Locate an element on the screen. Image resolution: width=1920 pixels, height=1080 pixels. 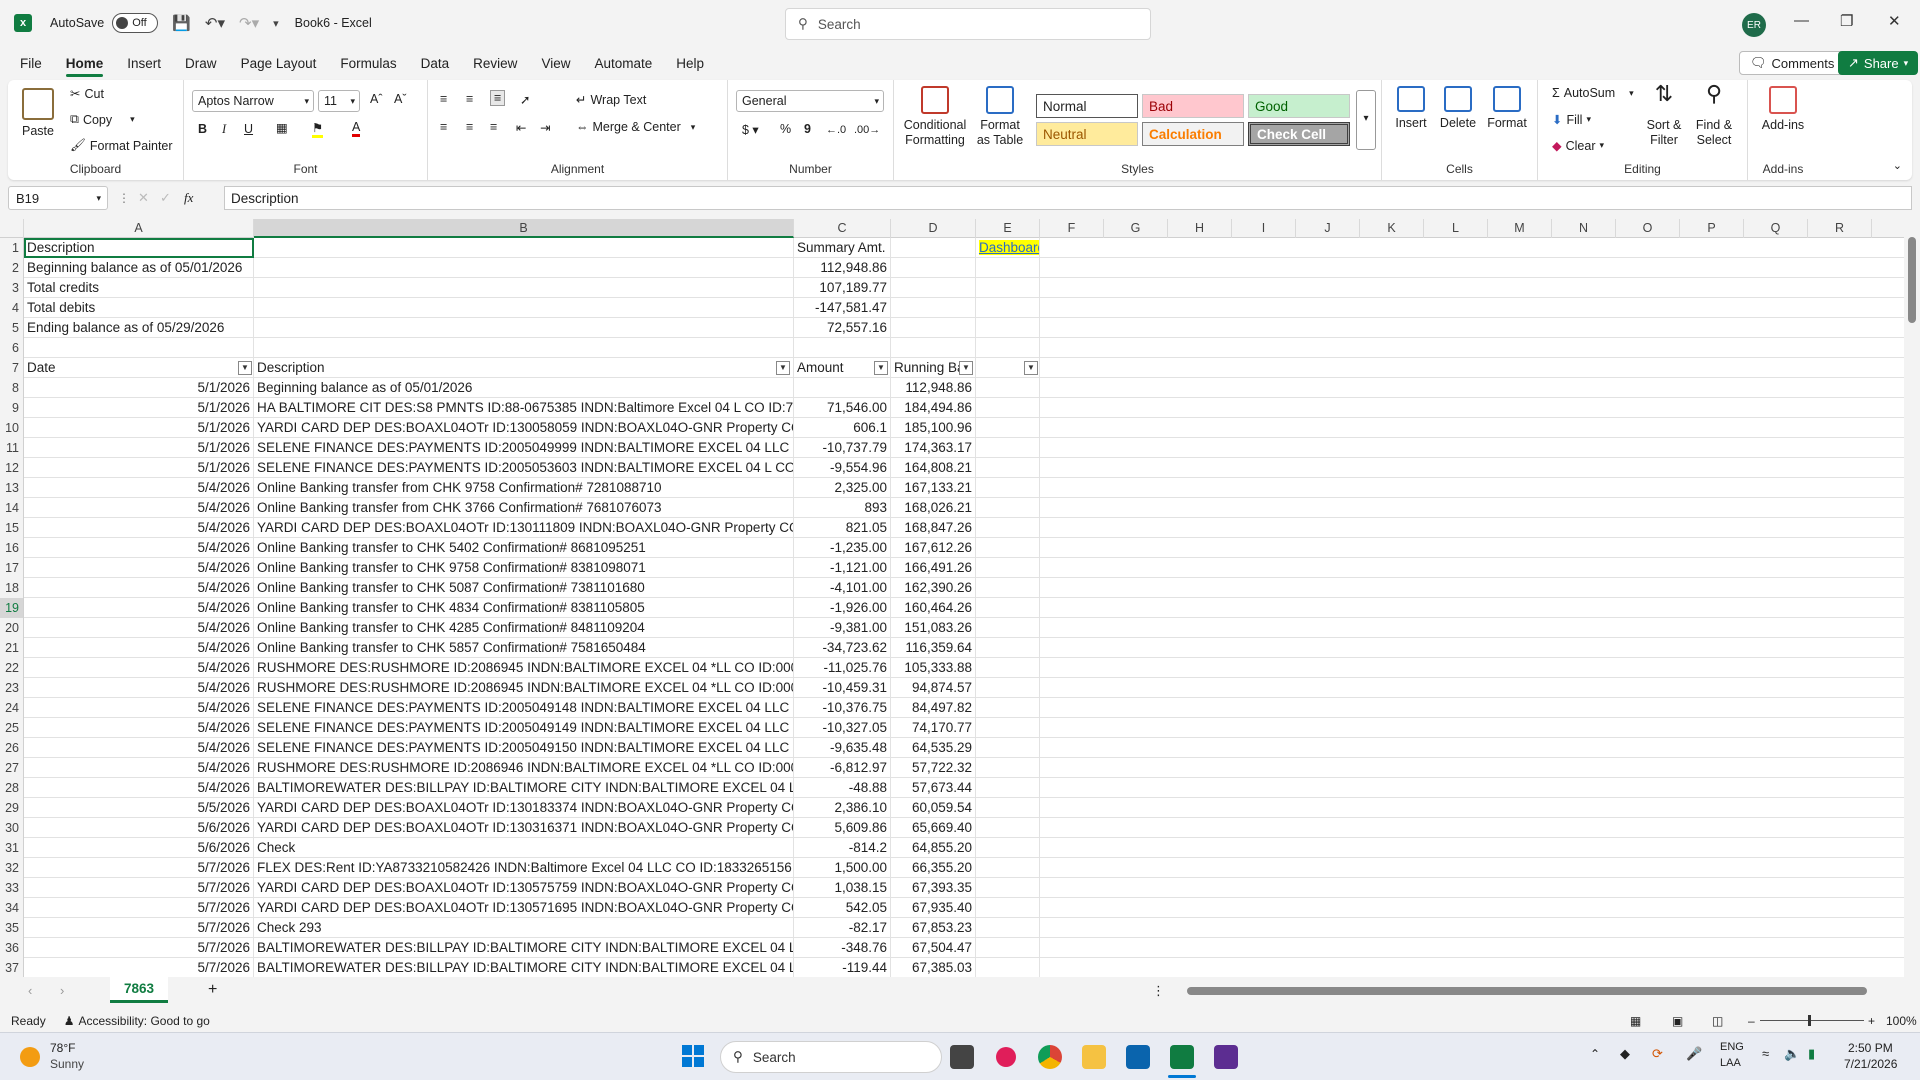
cell-e30 is located at coordinates (1008, 828).